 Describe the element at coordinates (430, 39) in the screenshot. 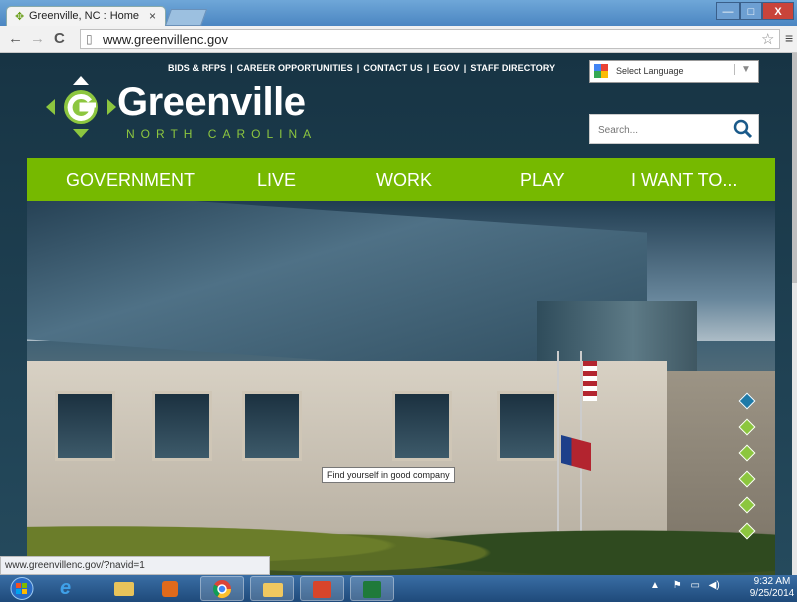

I see `address-bar: ▯ www.greenvillenc.gov ☆` at that location.